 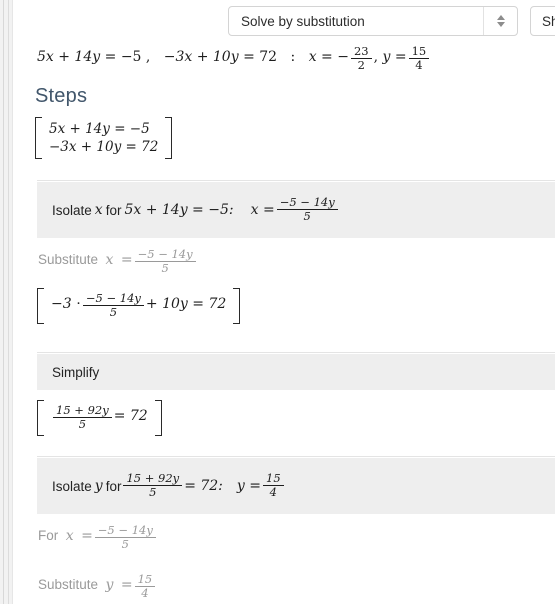 I want to click on solution-y-numerator: 15, so click(x=419, y=52).